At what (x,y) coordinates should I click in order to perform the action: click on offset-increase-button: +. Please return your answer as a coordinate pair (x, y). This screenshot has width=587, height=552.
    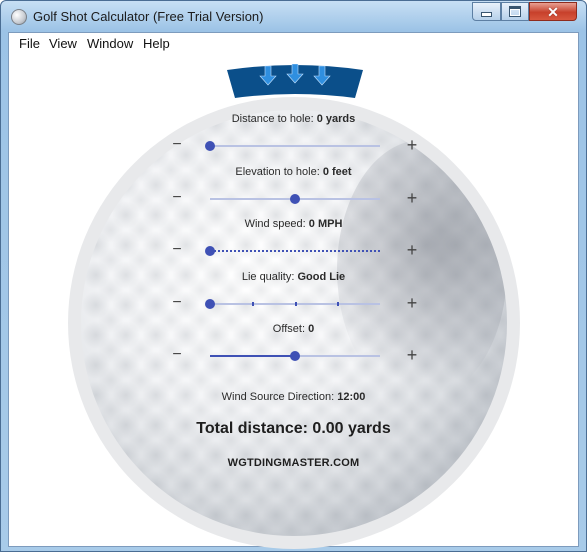
    Looking at the image, I should click on (412, 355).